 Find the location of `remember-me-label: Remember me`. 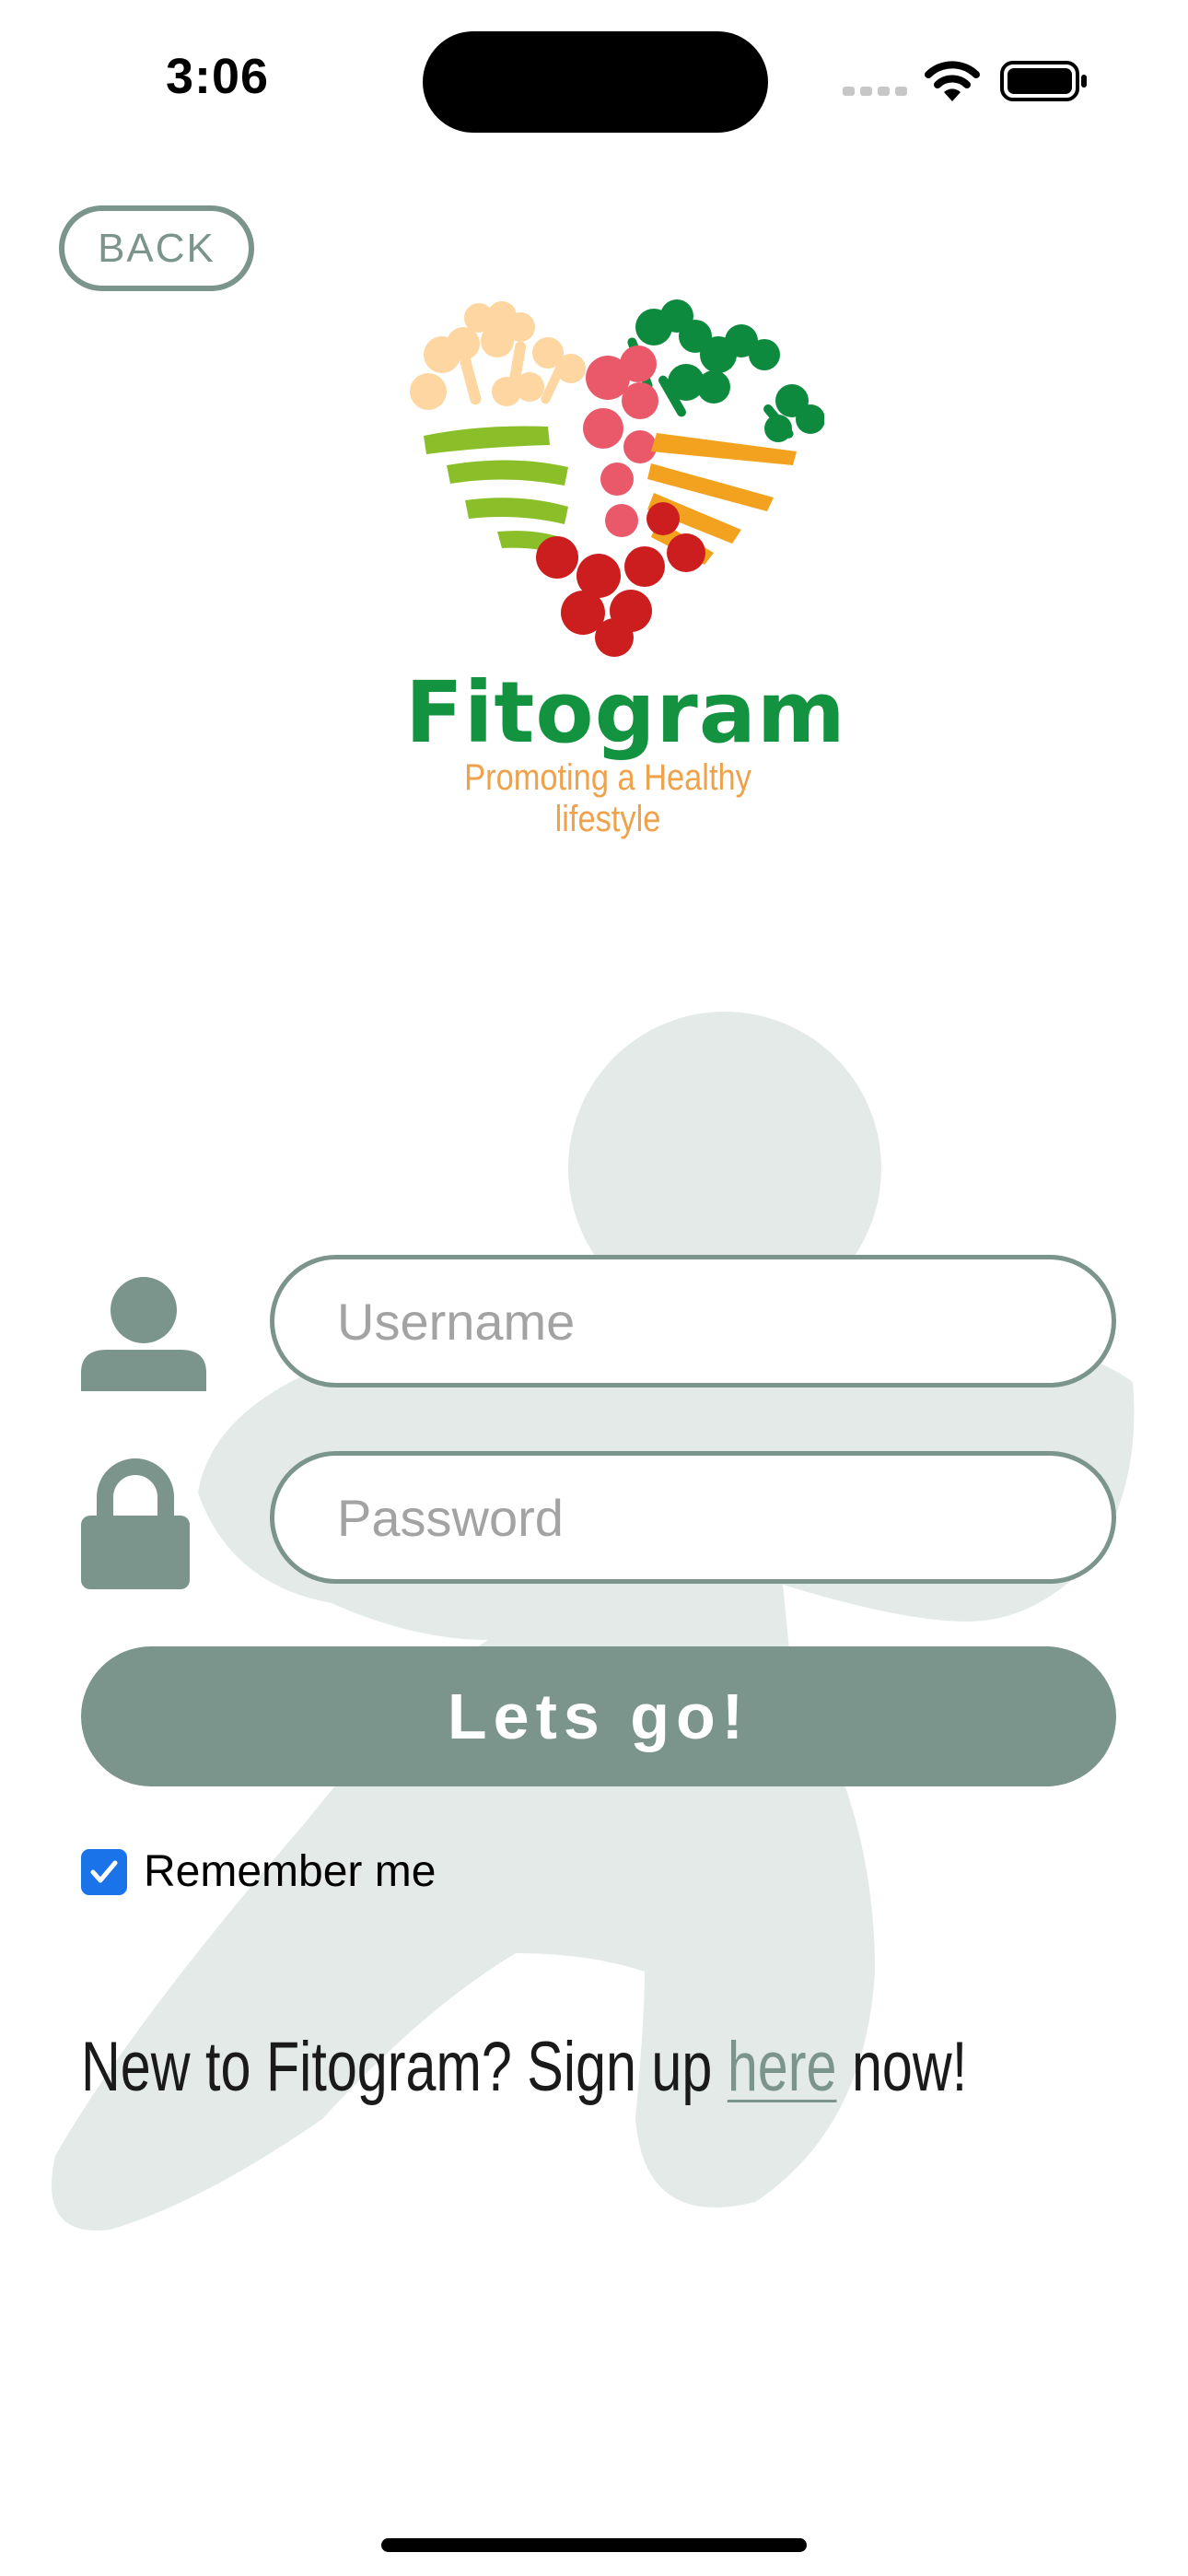

remember-me-label: Remember me is located at coordinates (290, 1871).